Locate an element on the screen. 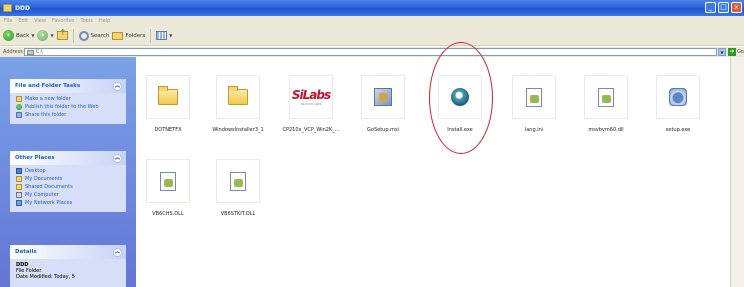  file-item-setup-exe: setup.exe is located at coordinates (678, 104).